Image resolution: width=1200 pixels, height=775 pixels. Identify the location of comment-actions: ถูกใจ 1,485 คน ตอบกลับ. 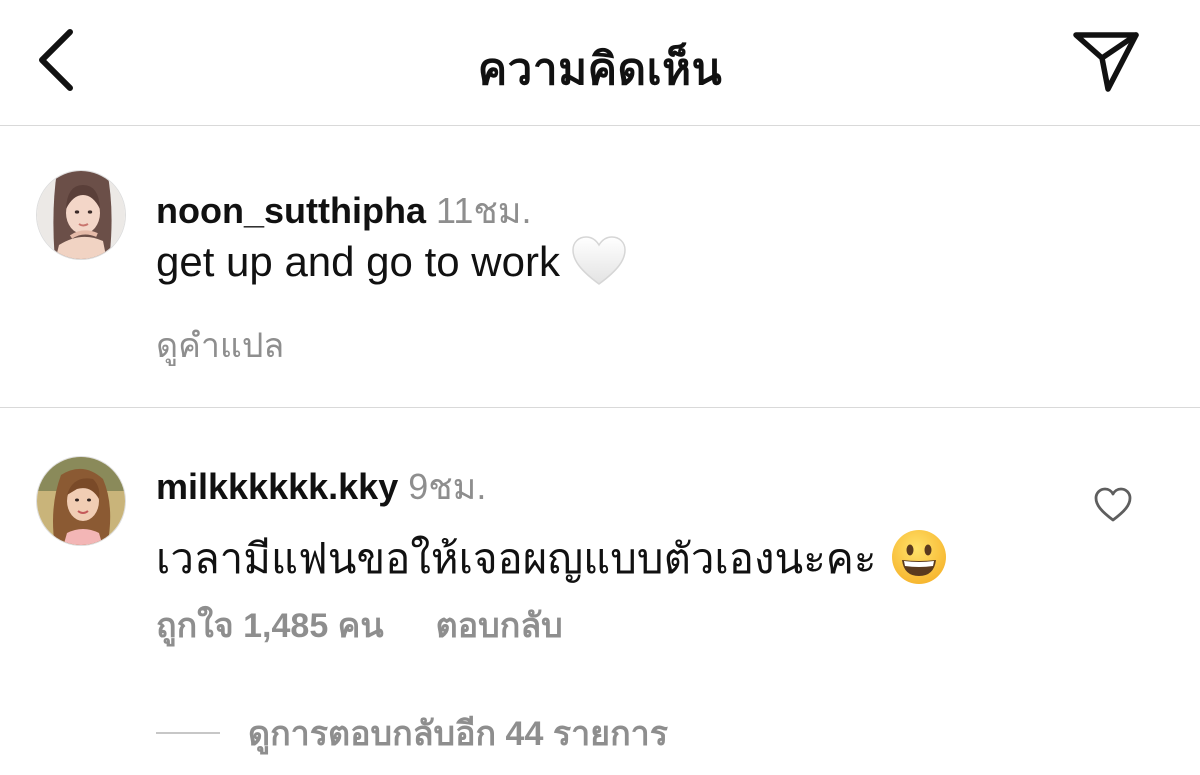
(359, 625).